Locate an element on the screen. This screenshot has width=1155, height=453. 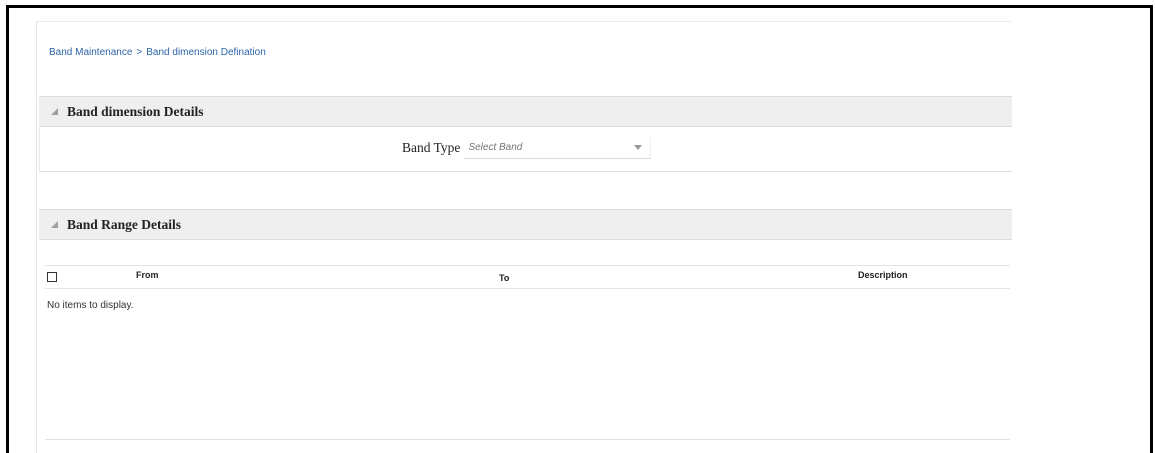
select-all-checkbox is located at coordinates (52, 277).